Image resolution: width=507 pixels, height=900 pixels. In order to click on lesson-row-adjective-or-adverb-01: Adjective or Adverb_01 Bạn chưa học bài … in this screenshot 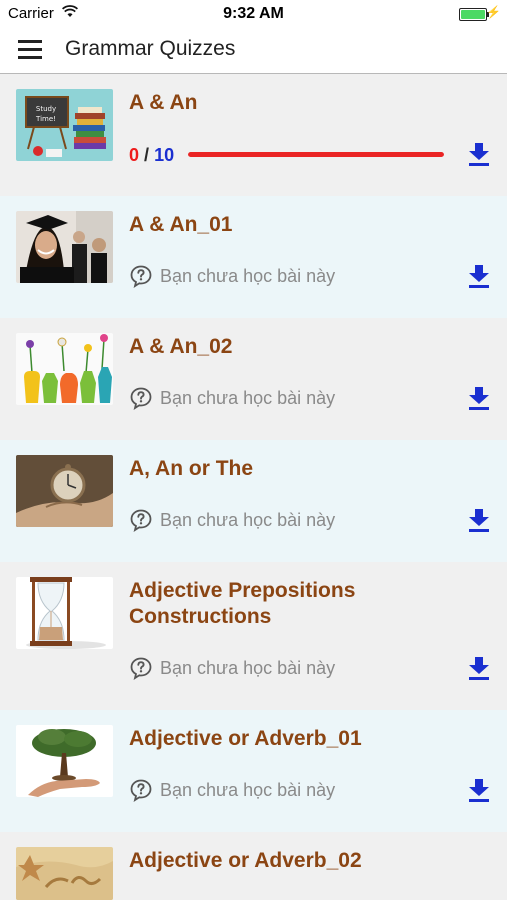, I will do `click(253, 771)`.